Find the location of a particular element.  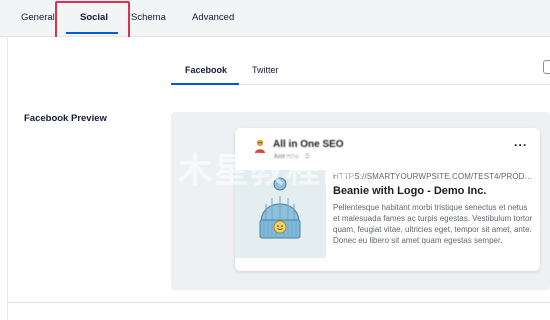

tab-general: General is located at coordinates (38, 17).